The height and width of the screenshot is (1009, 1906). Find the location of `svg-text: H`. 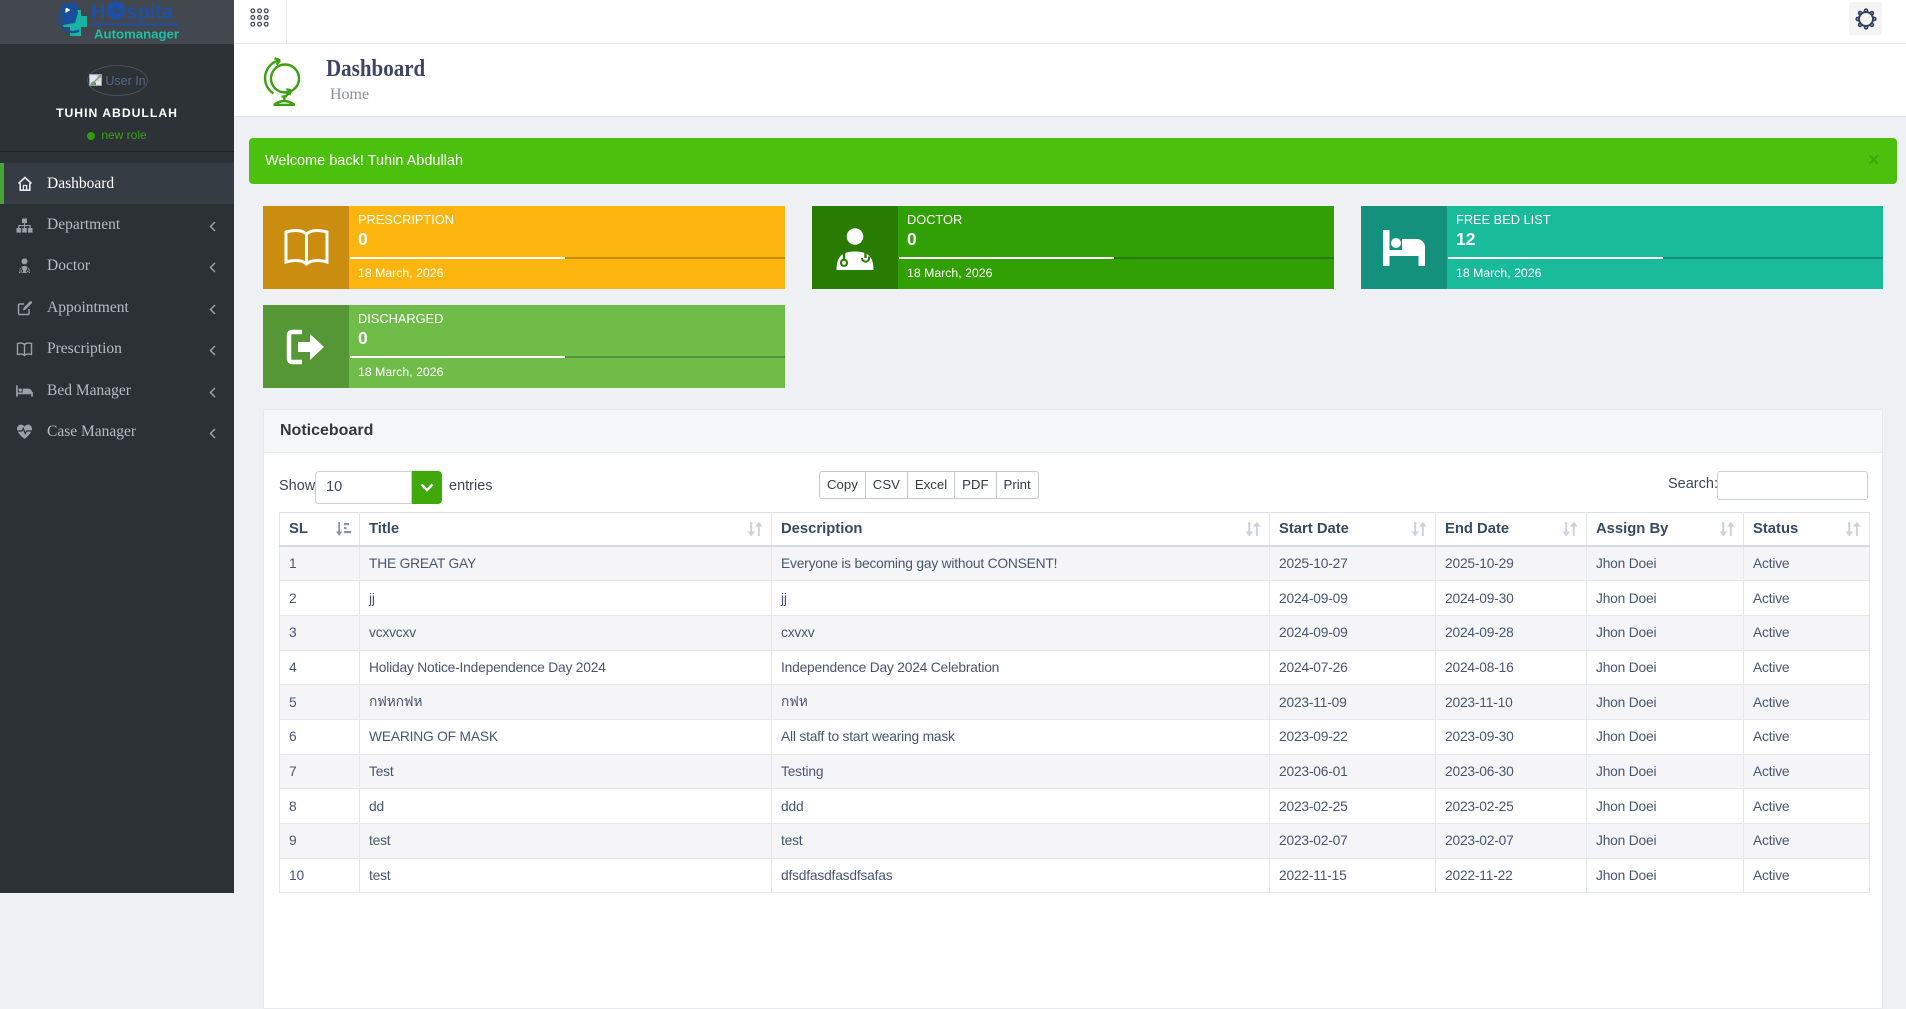

svg-text: H is located at coordinates (98, 13).